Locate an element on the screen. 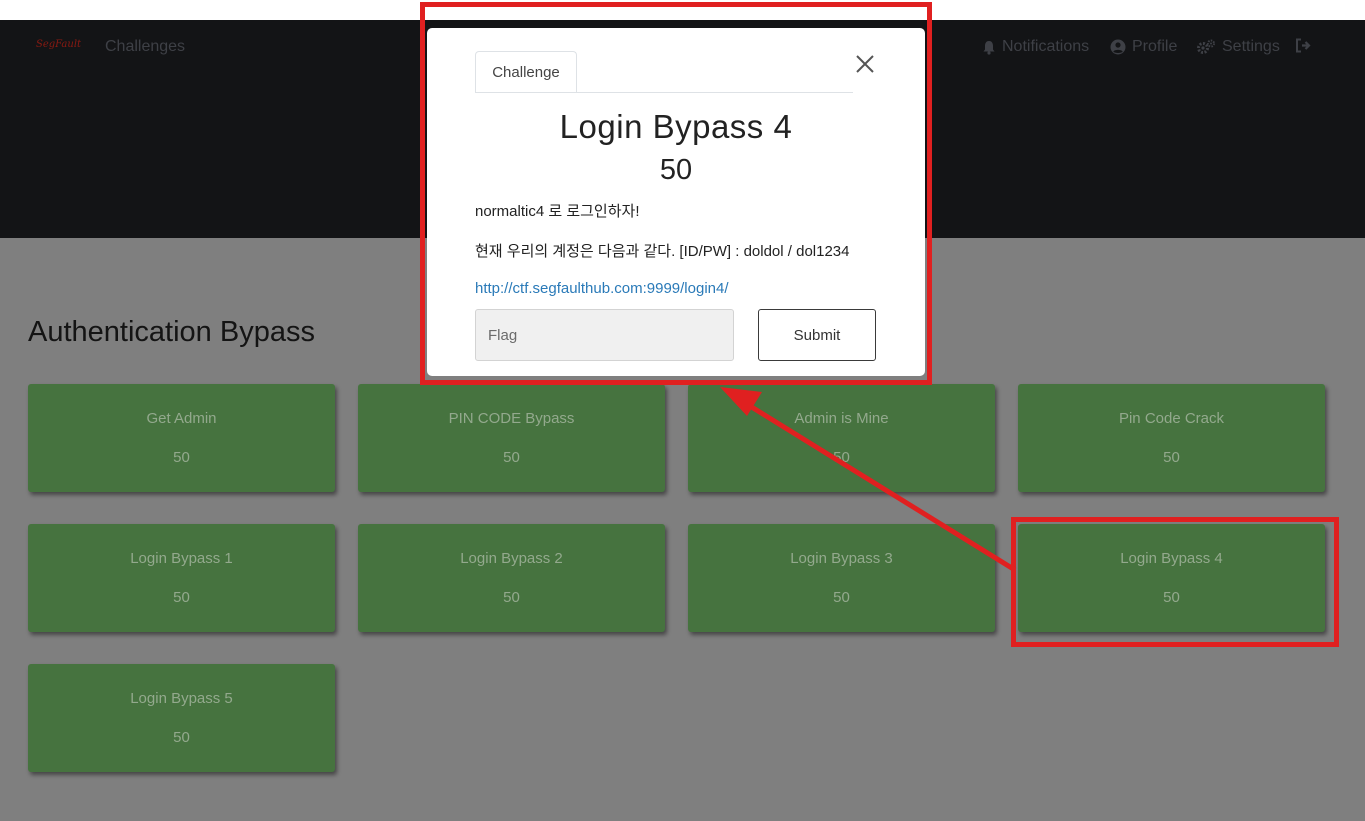  nav-settings: Settings is located at coordinates (1238, 47).